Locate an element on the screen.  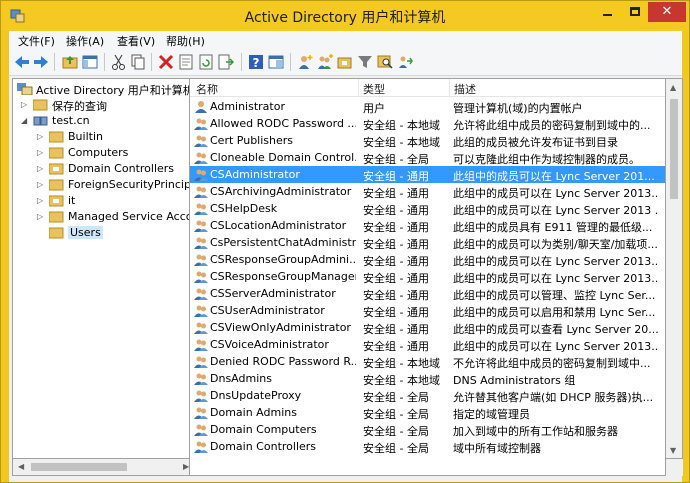
table-row: Domain Computers 安全组 - 全局 加入到域中的所有工作站和服务器 is located at coordinates (427, 429).